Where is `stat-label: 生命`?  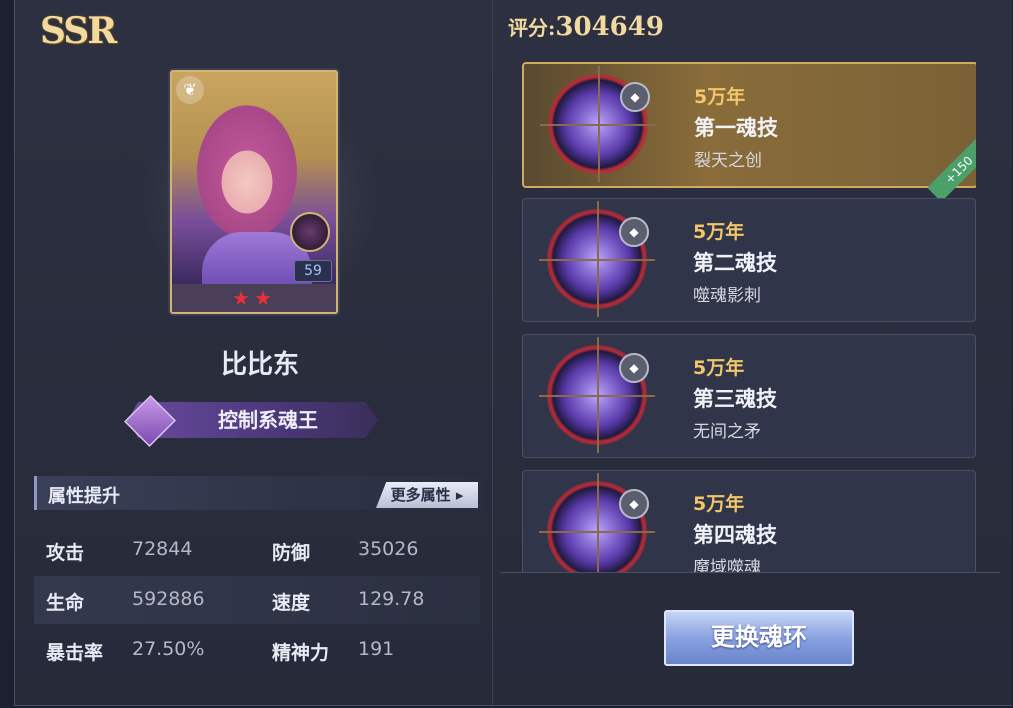
stat-label: 生命 is located at coordinates (65, 603).